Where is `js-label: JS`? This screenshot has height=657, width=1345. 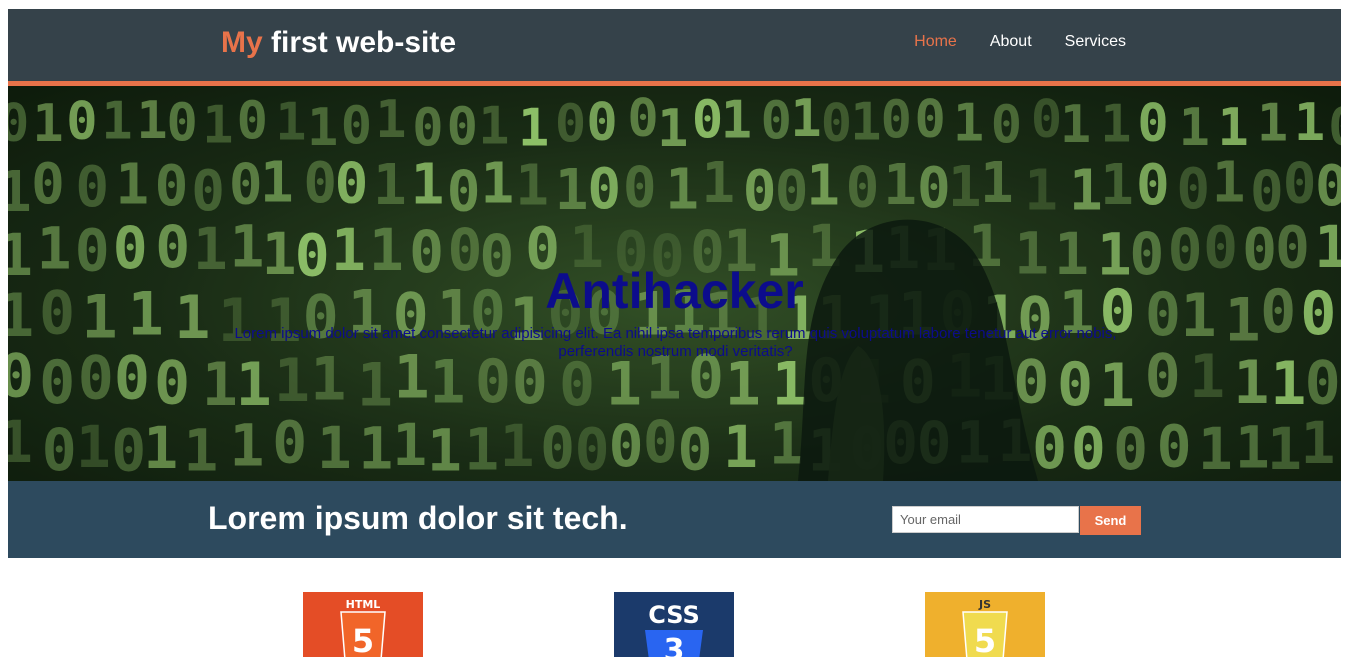
js-label: JS is located at coordinates (984, 604).